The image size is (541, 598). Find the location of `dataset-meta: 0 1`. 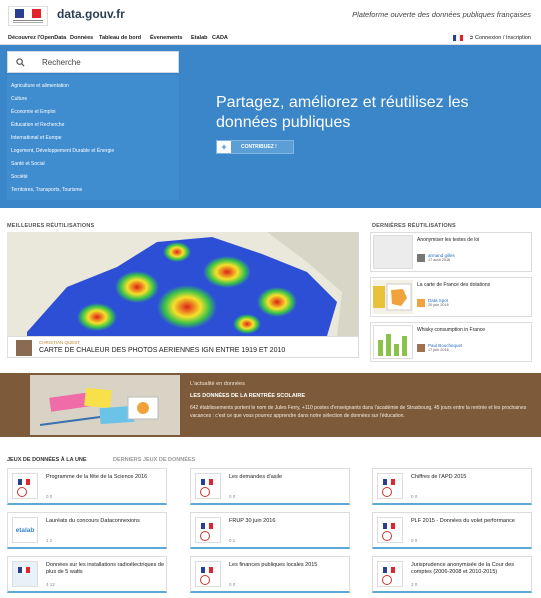

dataset-meta: 0 1 is located at coordinates (232, 540).